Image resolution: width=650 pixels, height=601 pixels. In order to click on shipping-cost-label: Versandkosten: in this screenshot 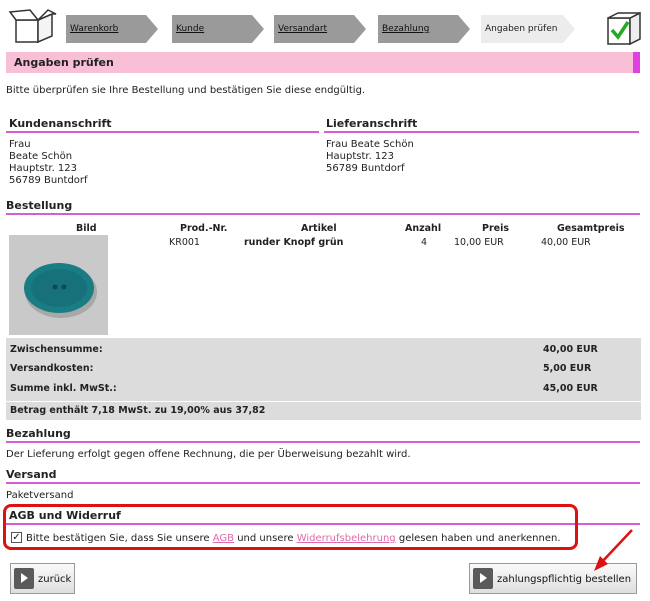, I will do `click(52, 368)`.